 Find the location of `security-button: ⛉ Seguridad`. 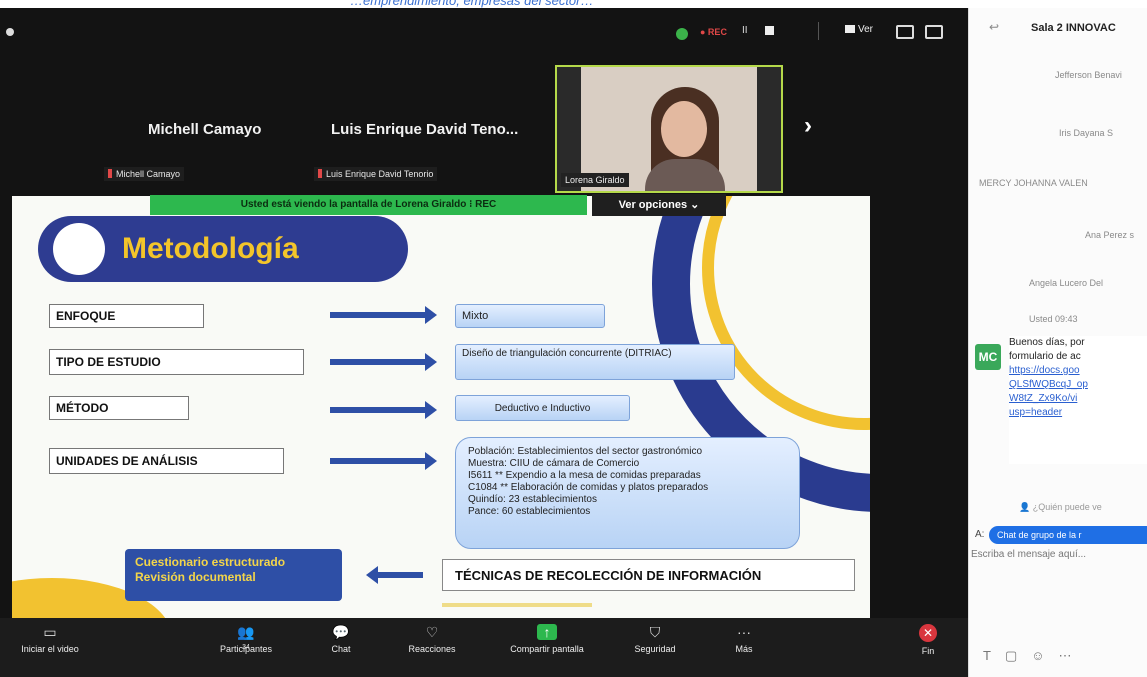

security-button: ⛉ Seguridad is located at coordinates (655, 647).